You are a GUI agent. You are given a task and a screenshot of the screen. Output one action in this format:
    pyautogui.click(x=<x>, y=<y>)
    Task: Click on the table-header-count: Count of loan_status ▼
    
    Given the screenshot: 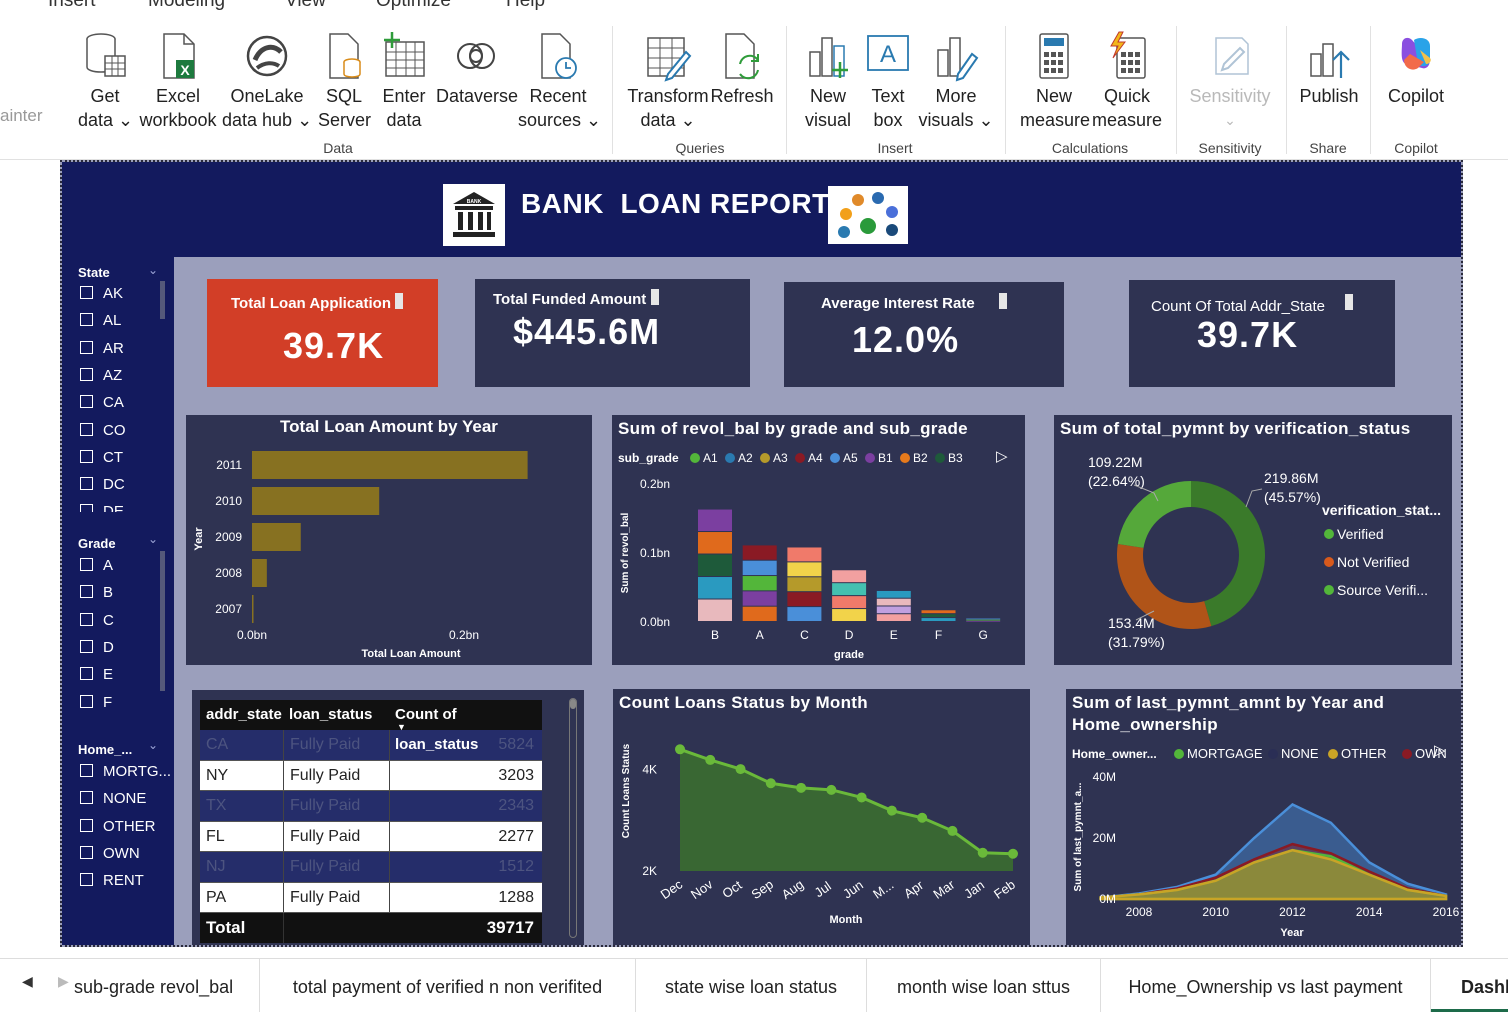 What is the action you would take?
    pyautogui.click(x=464, y=726)
    